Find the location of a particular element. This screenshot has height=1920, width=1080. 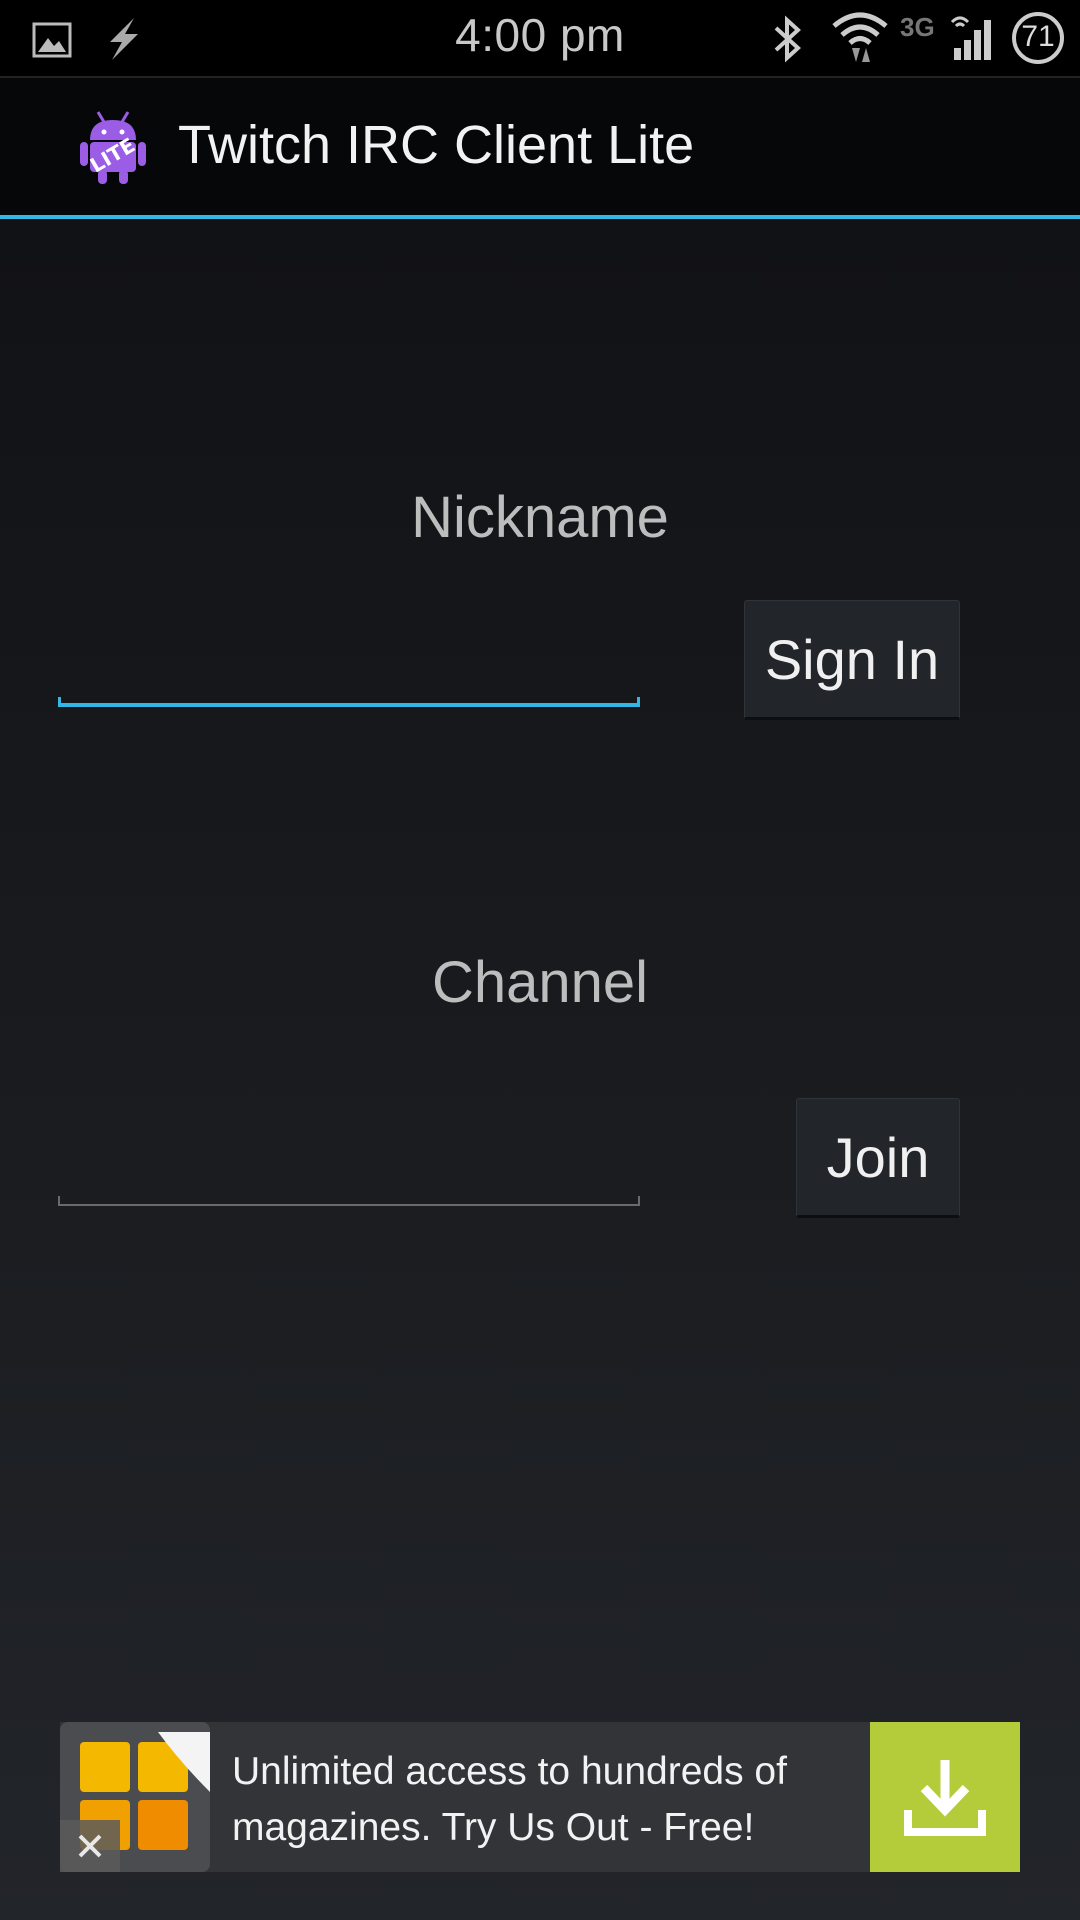

signal-icon is located at coordinates (976, 39).